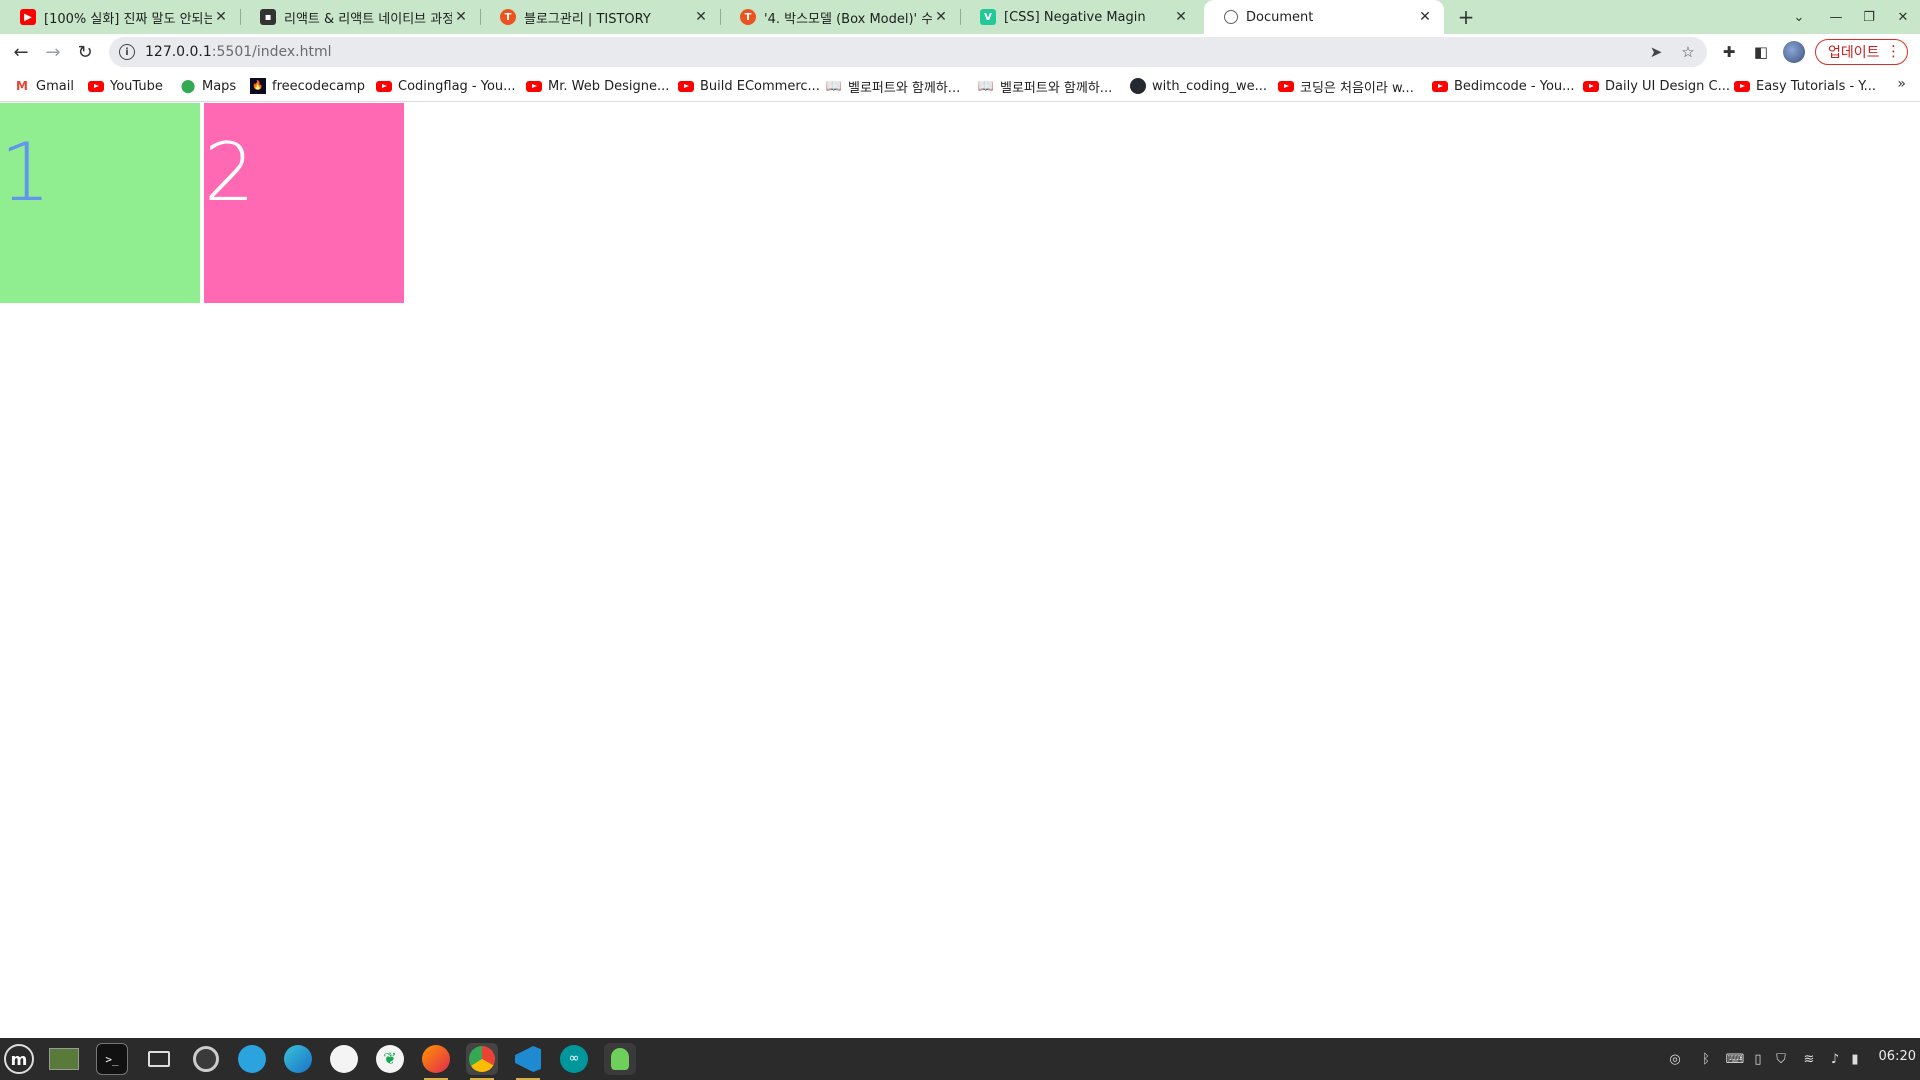 The image size is (1920, 1080). Describe the element at coordinates (1706, 1059) in the screenshot. I see `bluetooth-icon: ᛒ` at that location.